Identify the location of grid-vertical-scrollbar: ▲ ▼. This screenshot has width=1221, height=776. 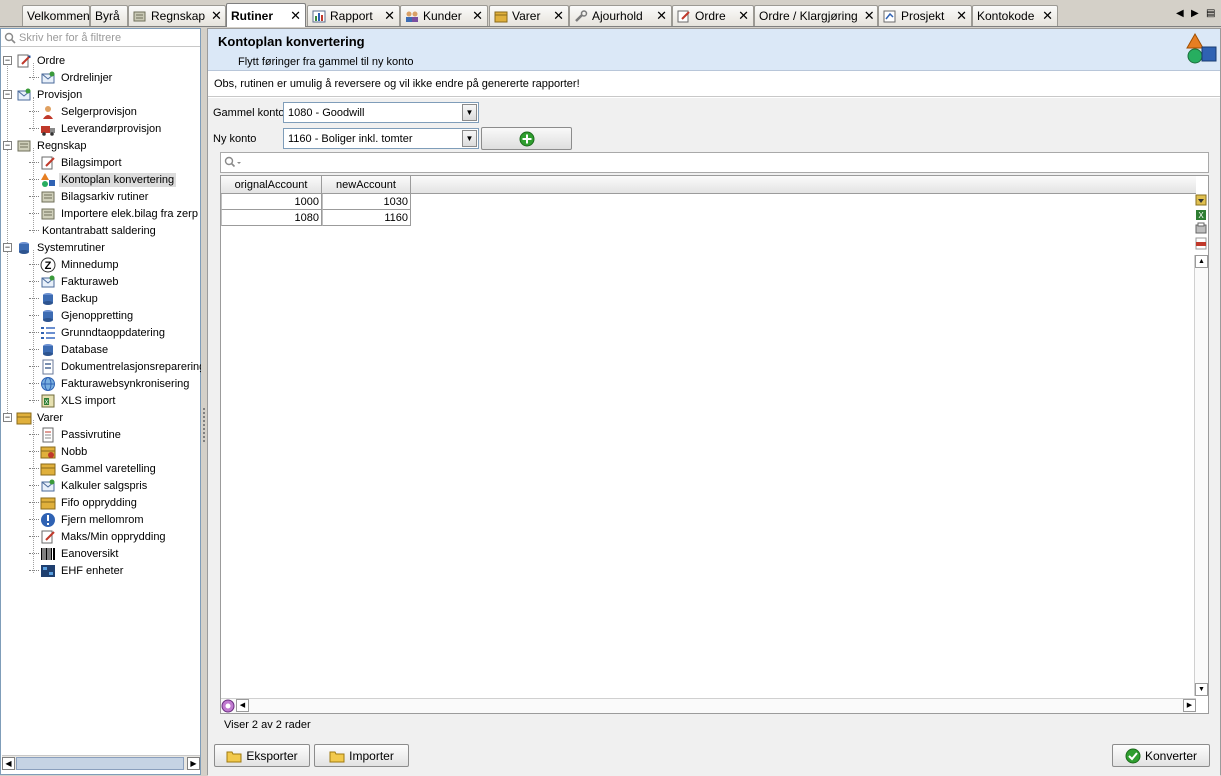
(1201, 475).